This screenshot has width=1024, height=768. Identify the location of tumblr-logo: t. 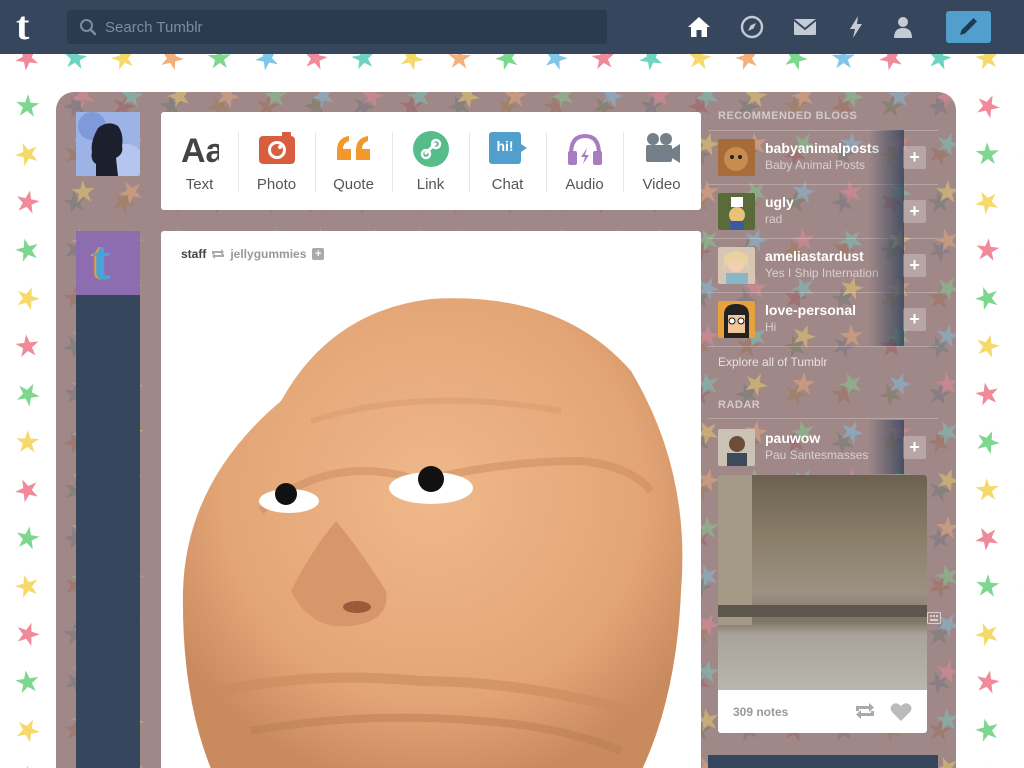
(32, 26).